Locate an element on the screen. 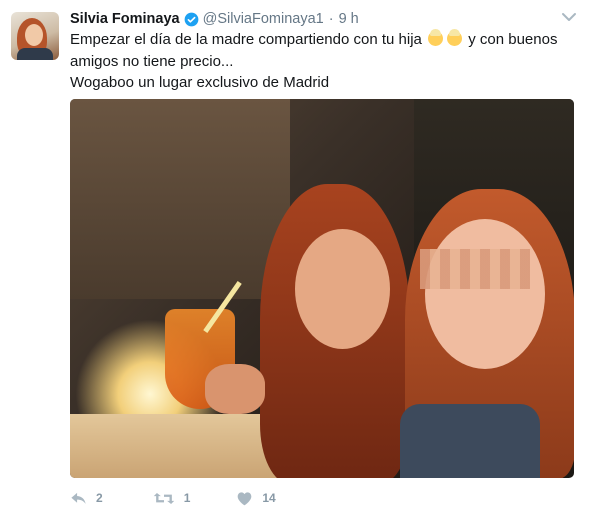 The width and height of the screenshot is (590, 515). like-count: 14 is located at coordinates (269, 498).